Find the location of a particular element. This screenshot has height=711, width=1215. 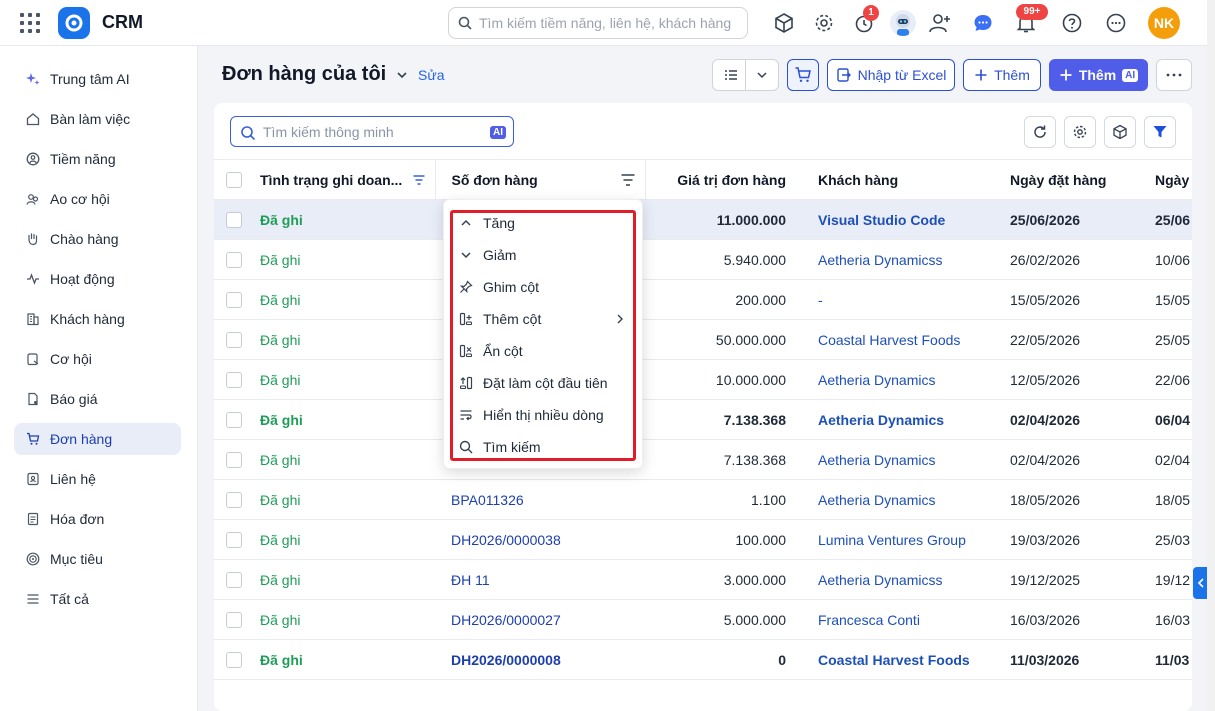

menu-item-hide-column: Ẩn cột is located at coordinates (544, 351).